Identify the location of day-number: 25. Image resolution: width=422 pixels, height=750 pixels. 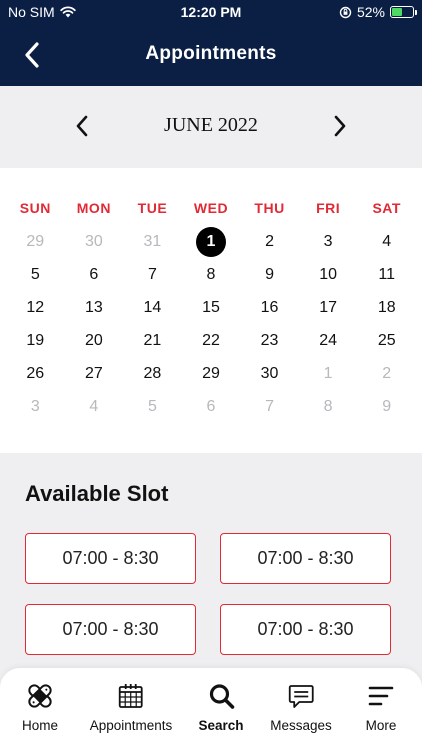
(386, 340).